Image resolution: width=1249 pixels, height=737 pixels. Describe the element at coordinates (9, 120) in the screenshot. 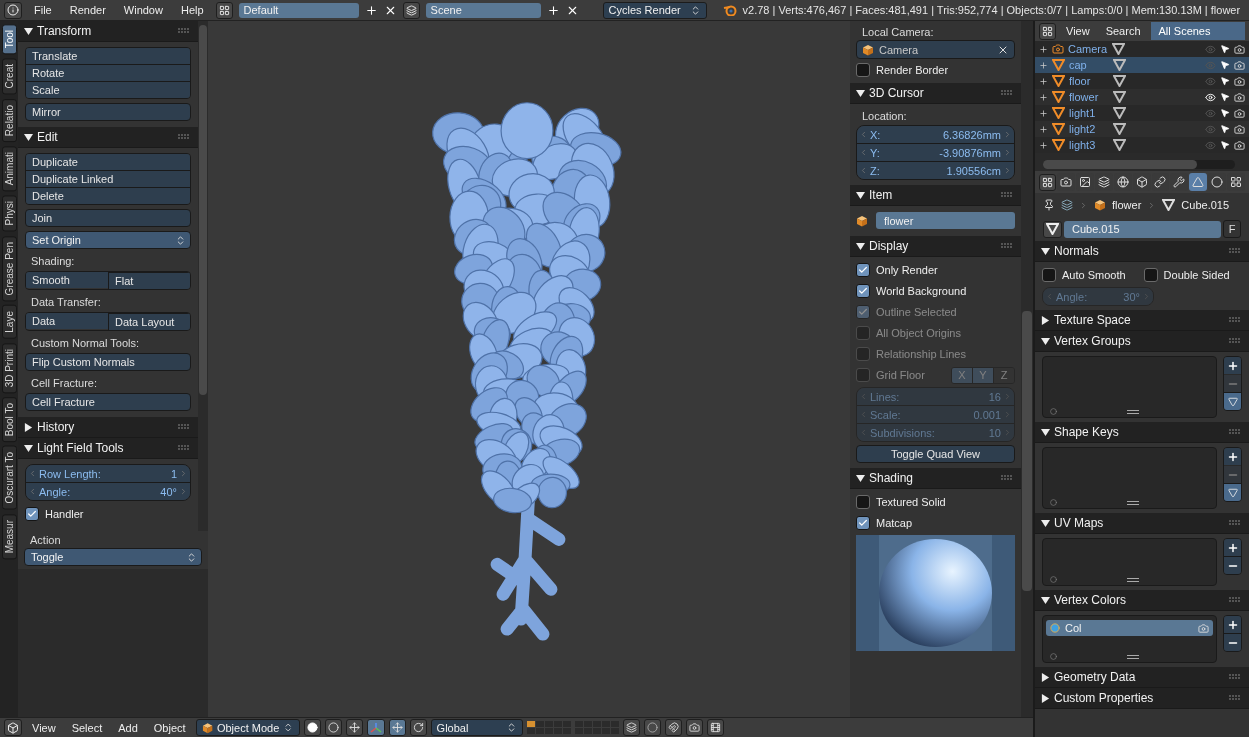

I see `tool-tab: Relatio` at that location.